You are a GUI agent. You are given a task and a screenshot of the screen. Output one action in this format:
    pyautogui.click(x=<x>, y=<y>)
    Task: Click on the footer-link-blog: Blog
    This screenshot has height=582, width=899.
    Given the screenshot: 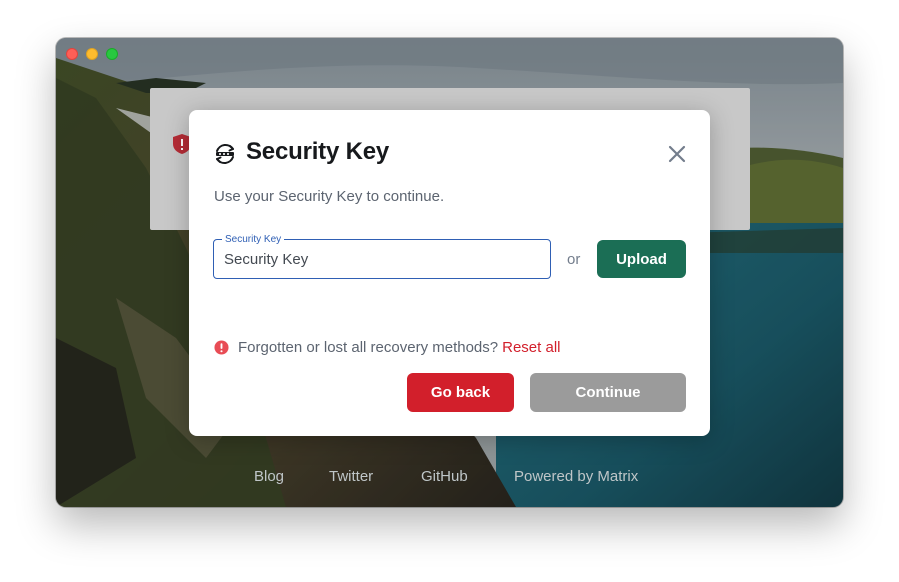 What is the action you would take?
    pyautogui.click(x=269, y=476)
    